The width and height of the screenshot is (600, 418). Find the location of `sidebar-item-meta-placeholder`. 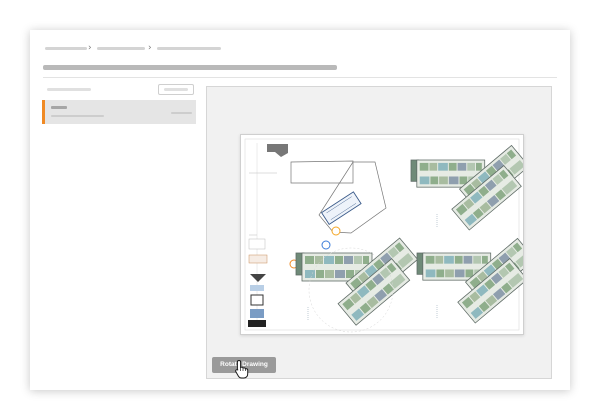

sidebar-item-meta-placeholder is located at coordinates (181, 113).